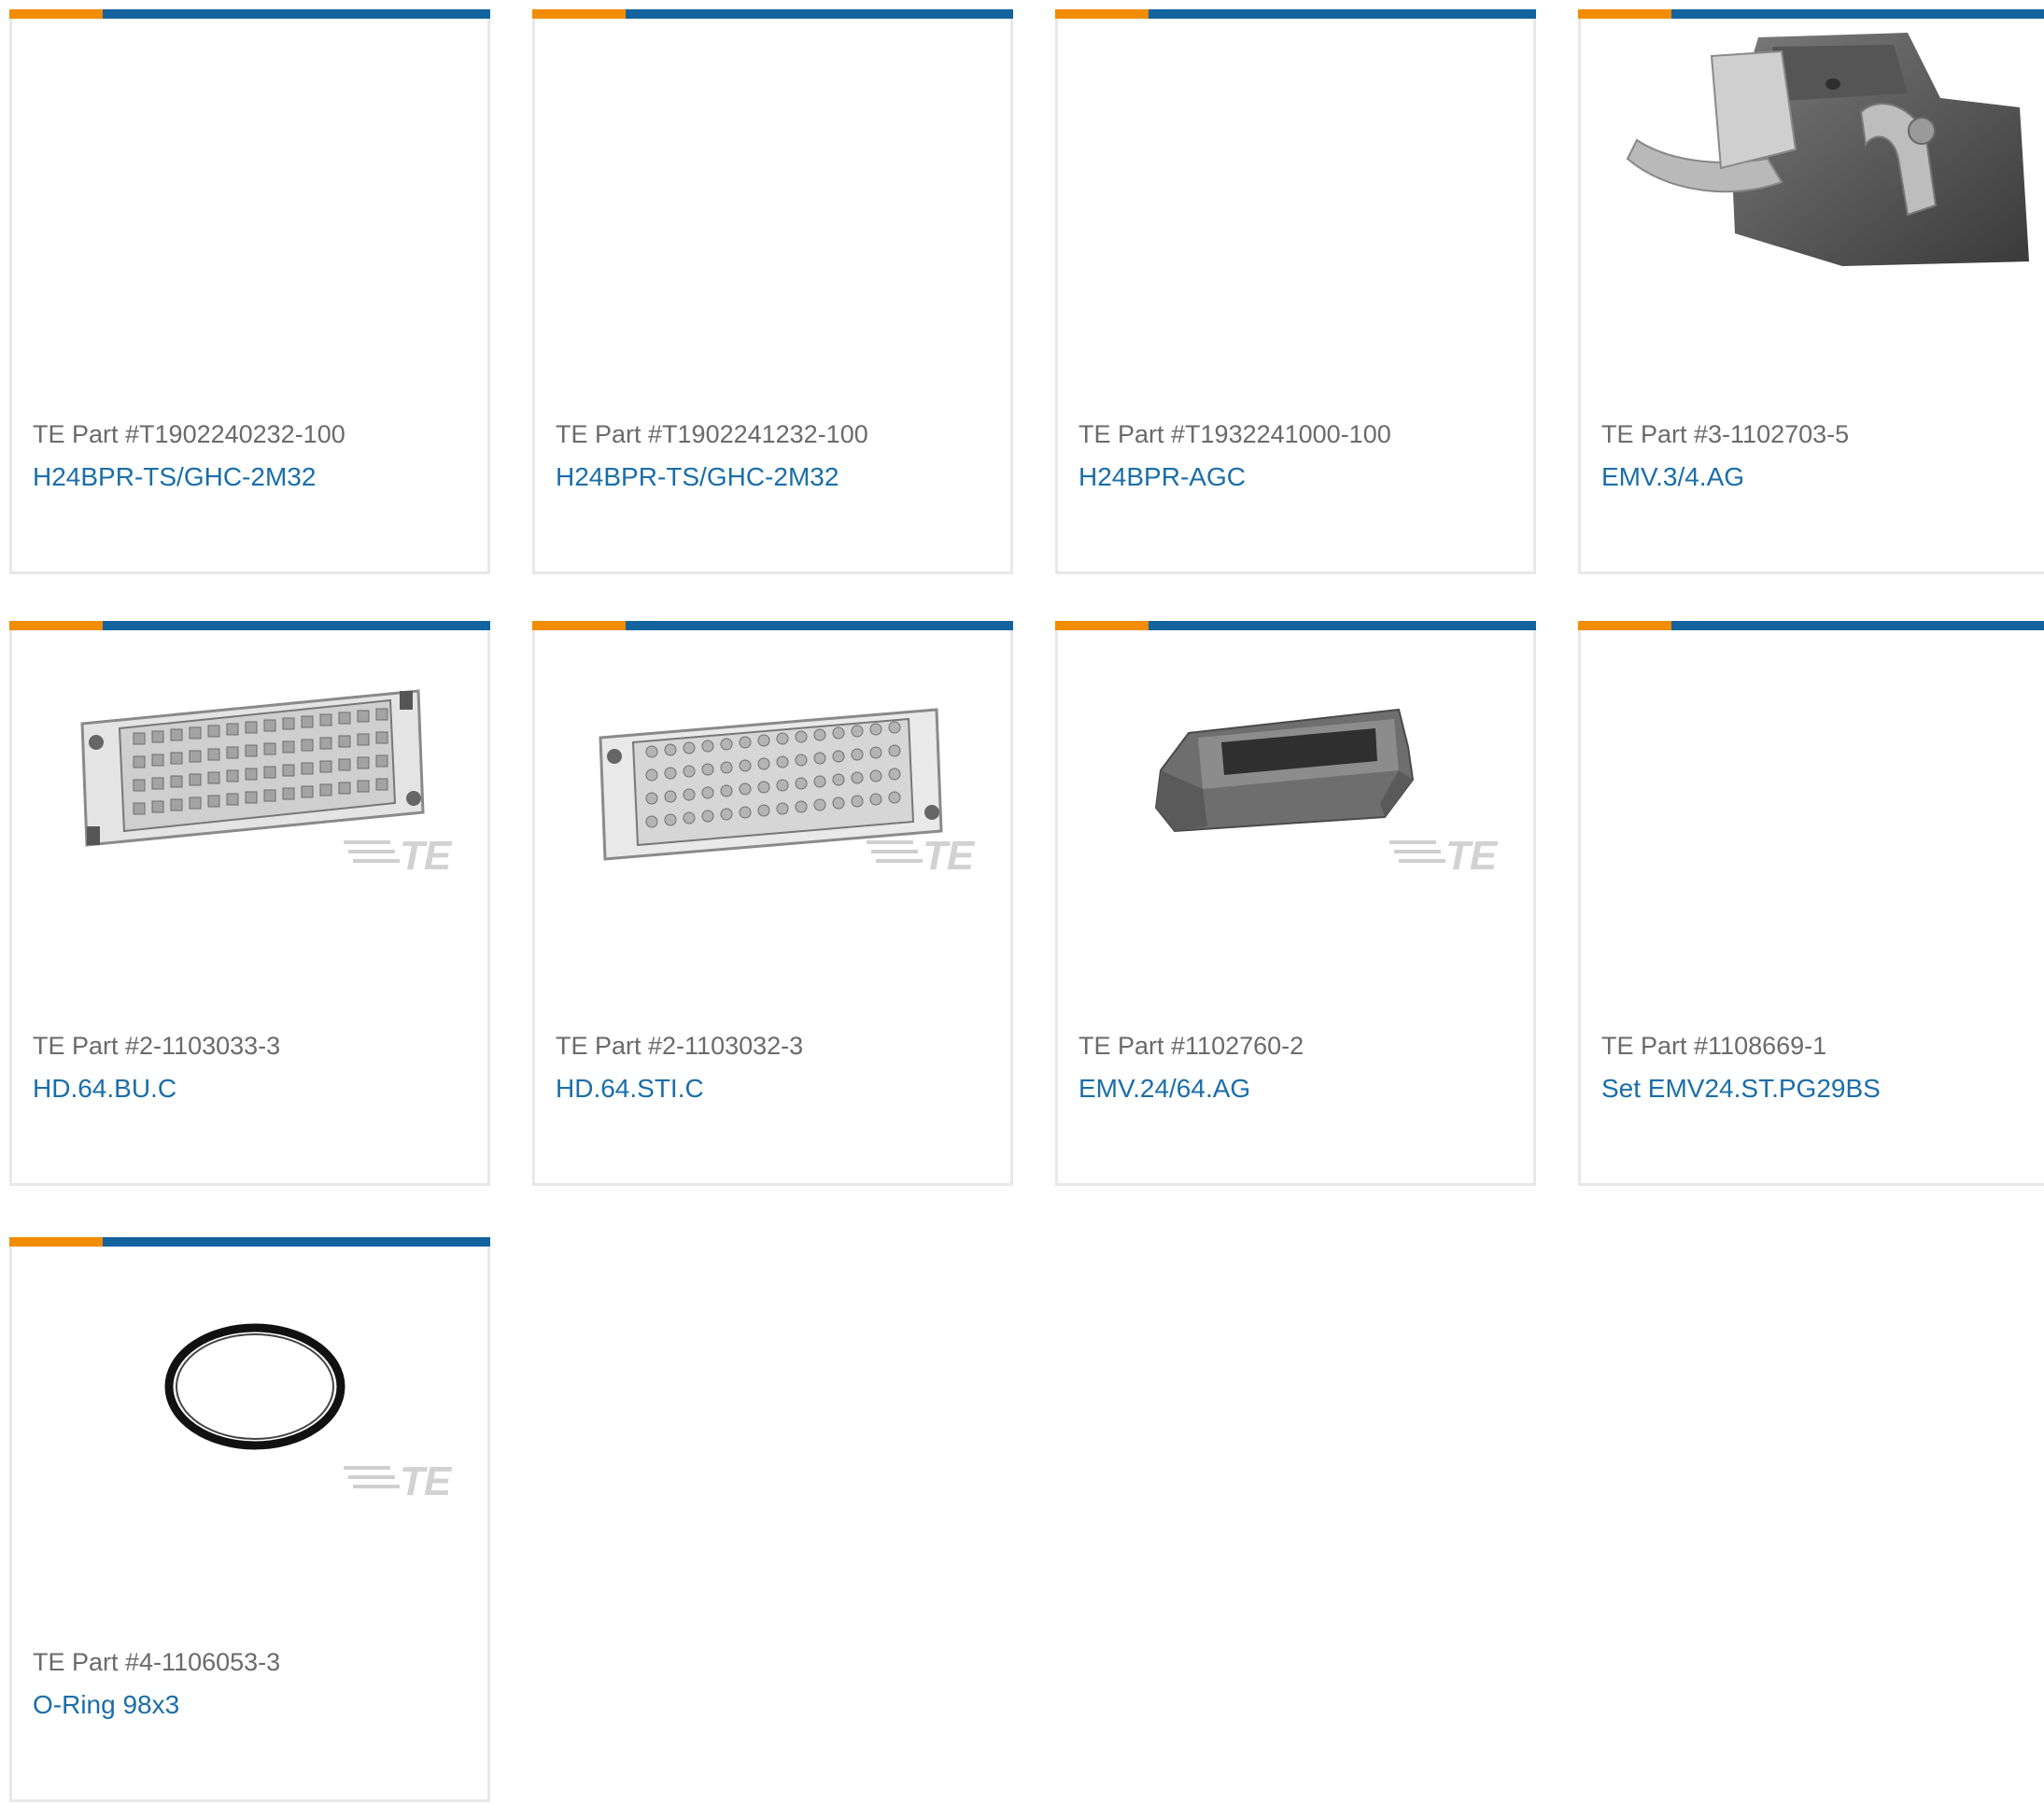  I want to click on product-name-link: Set EMV24.ST.PG29BS, so click(1741, 1089).